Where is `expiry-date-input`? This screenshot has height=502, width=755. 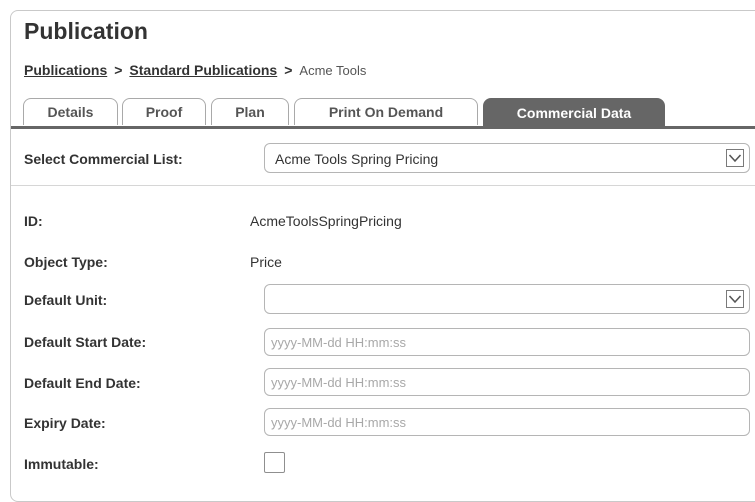 expiry-date-input is located at coordinates (507, 422).